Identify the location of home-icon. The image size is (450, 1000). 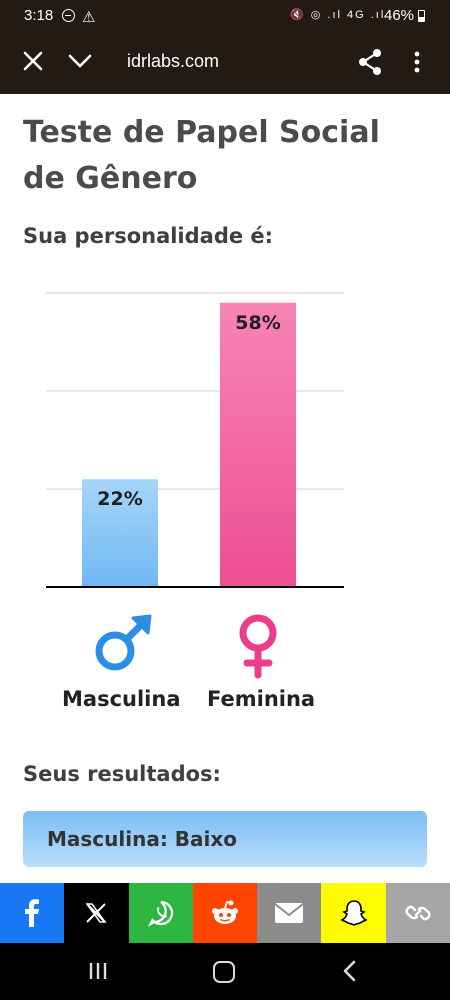
(224, 972).